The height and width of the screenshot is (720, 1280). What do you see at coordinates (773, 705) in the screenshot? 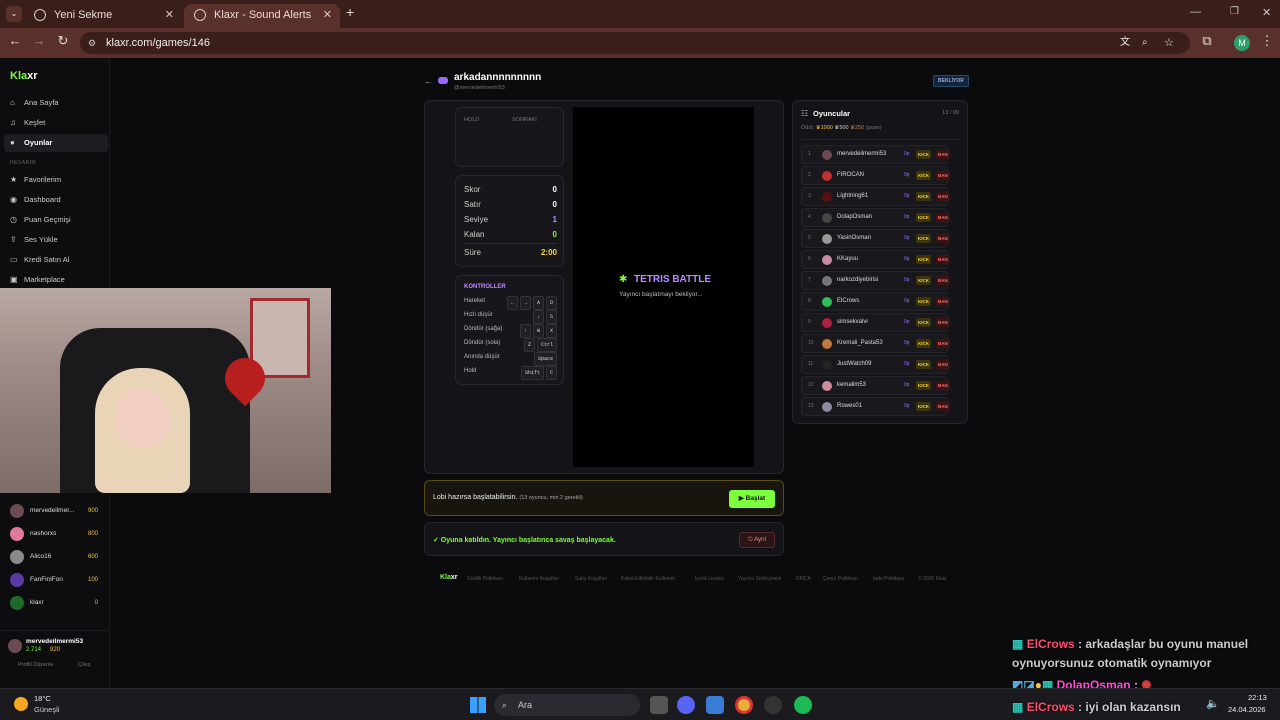
I see `obs-icon` at bounding box center [773, 705].